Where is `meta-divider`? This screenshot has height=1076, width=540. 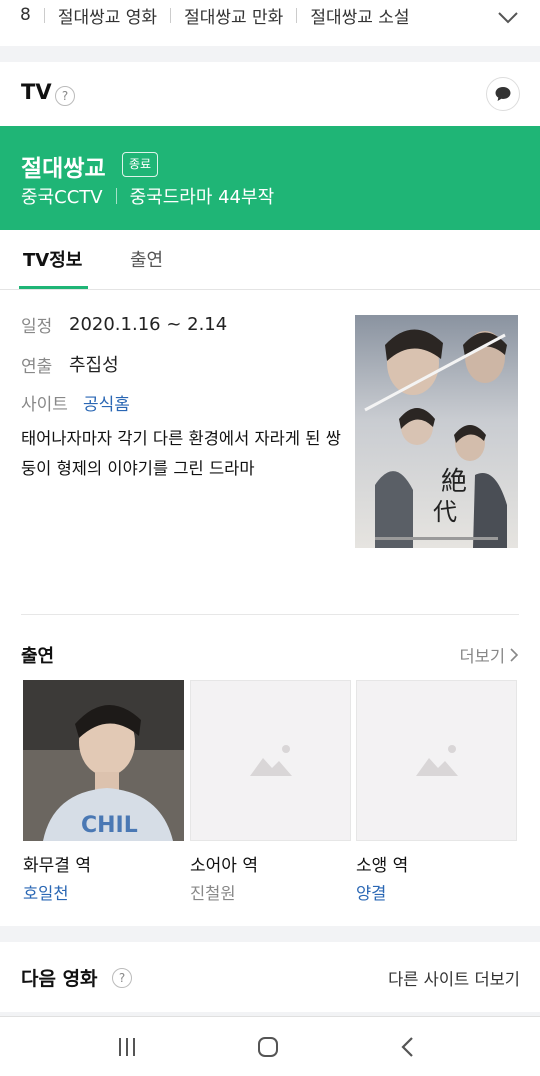
meta-divider is located at coordinates (116, 196).